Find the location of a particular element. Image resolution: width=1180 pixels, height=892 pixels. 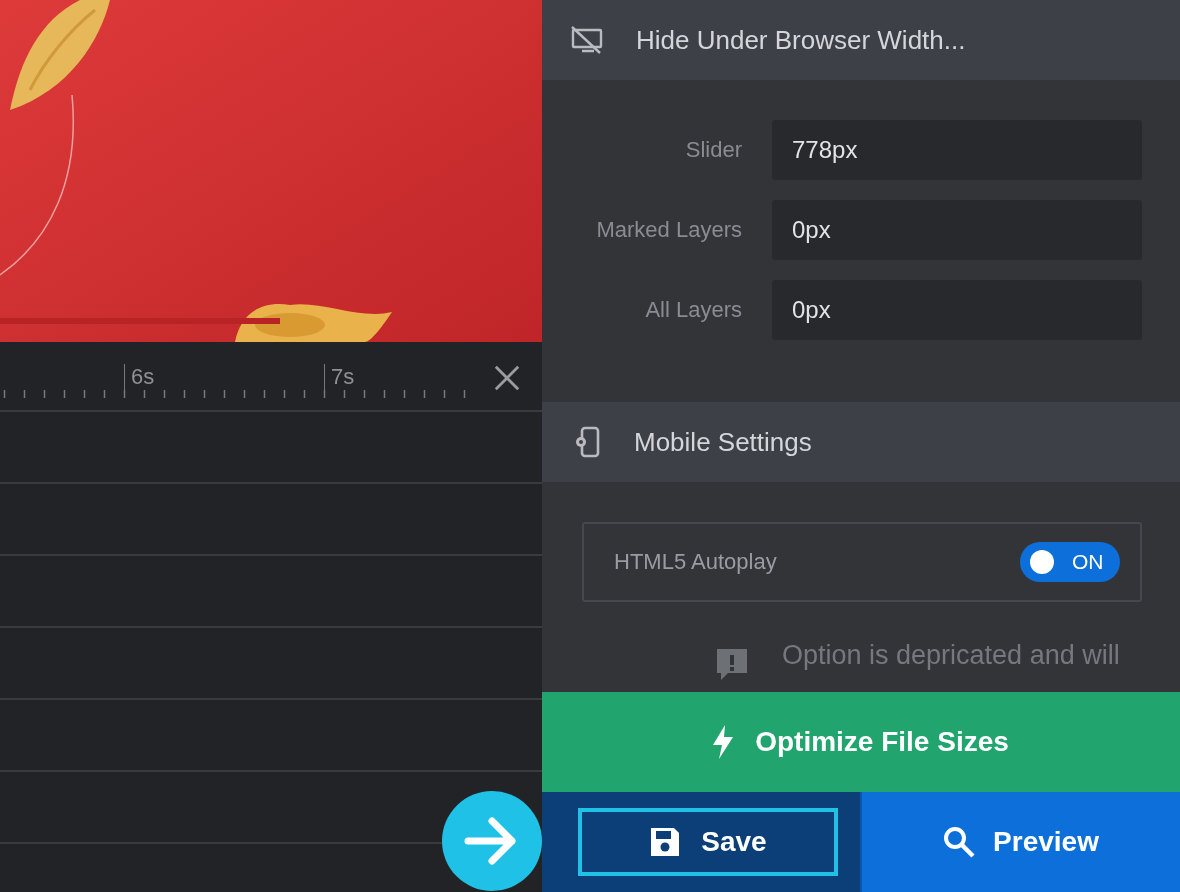

field-label: Marked Layers is located at coordinates (668, 230).